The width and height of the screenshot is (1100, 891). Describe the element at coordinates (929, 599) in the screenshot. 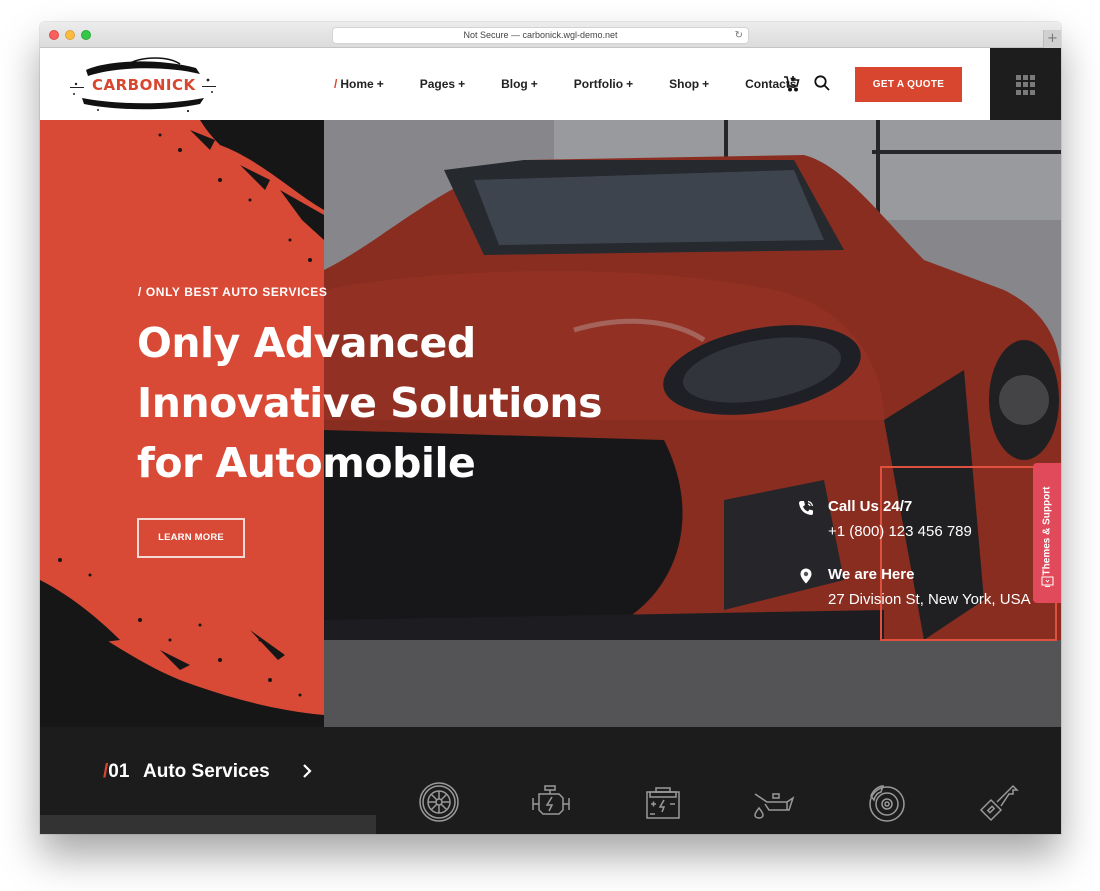

I see `address: 27 Division St, New York, USA` at that location.